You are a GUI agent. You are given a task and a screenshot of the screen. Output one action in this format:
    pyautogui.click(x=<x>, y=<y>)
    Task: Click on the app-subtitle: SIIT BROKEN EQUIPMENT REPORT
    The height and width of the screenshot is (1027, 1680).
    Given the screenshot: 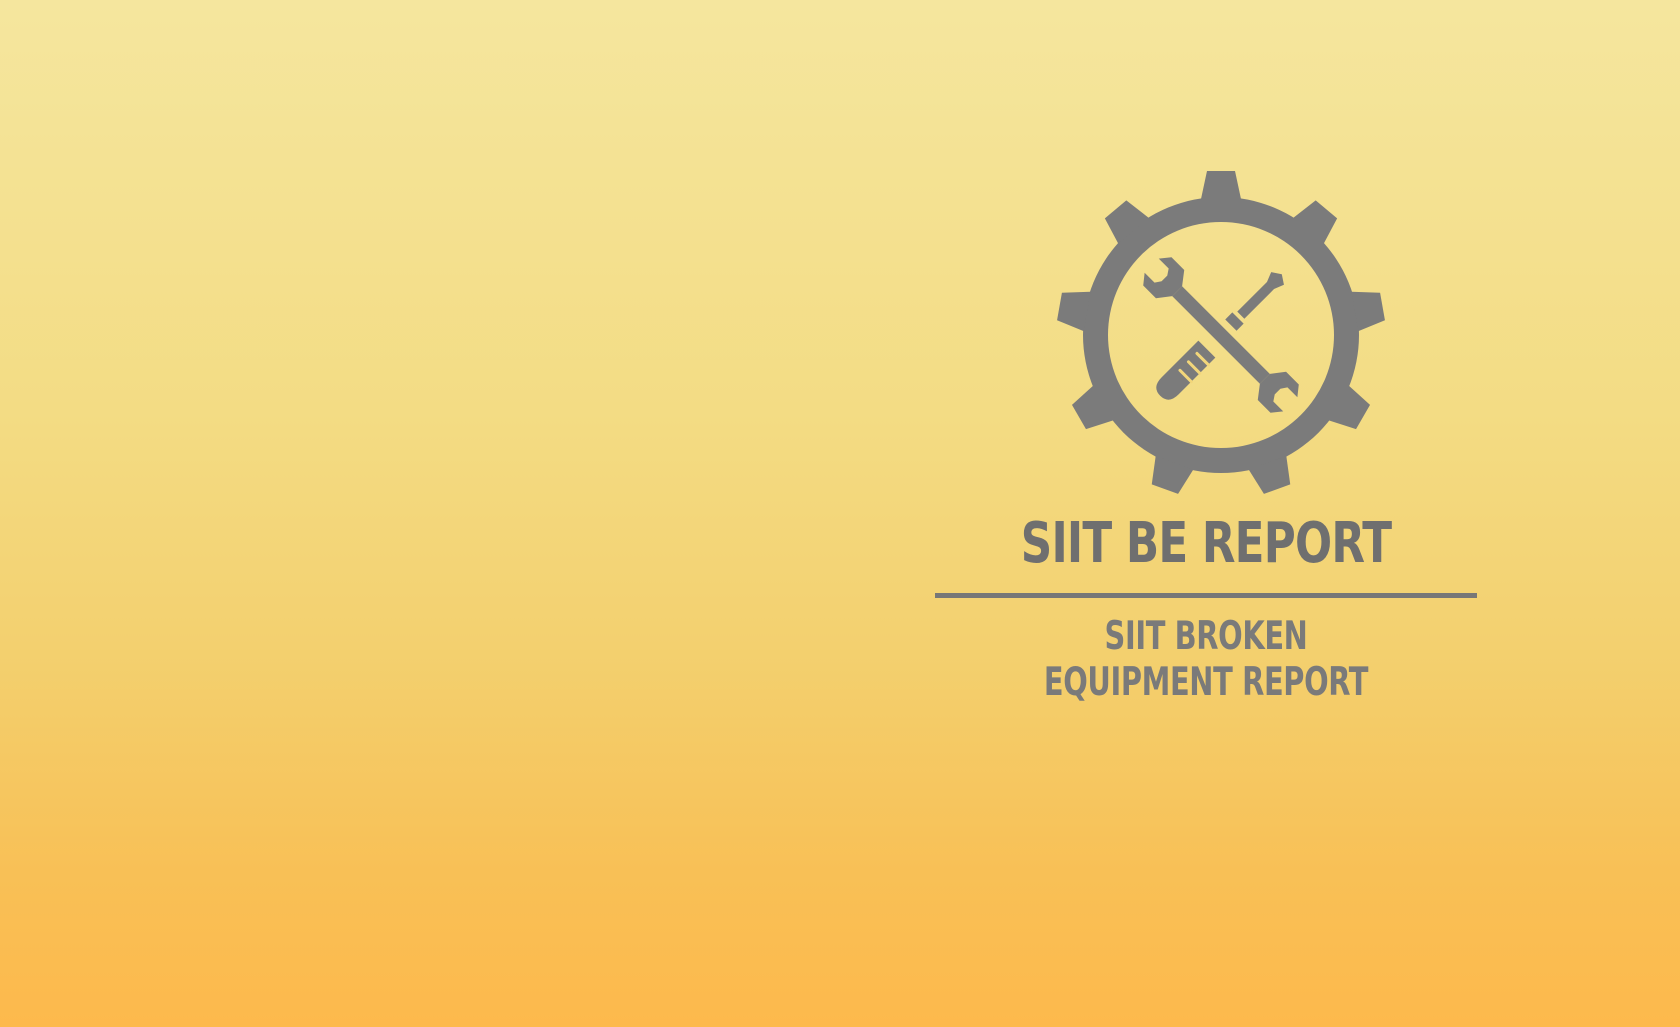 What is the action you would take?
    pyautogui.click(x=1206, y=659)
    